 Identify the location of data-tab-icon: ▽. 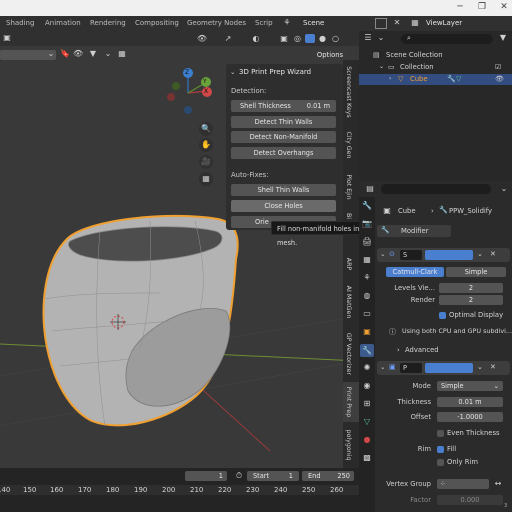
(367, 422).